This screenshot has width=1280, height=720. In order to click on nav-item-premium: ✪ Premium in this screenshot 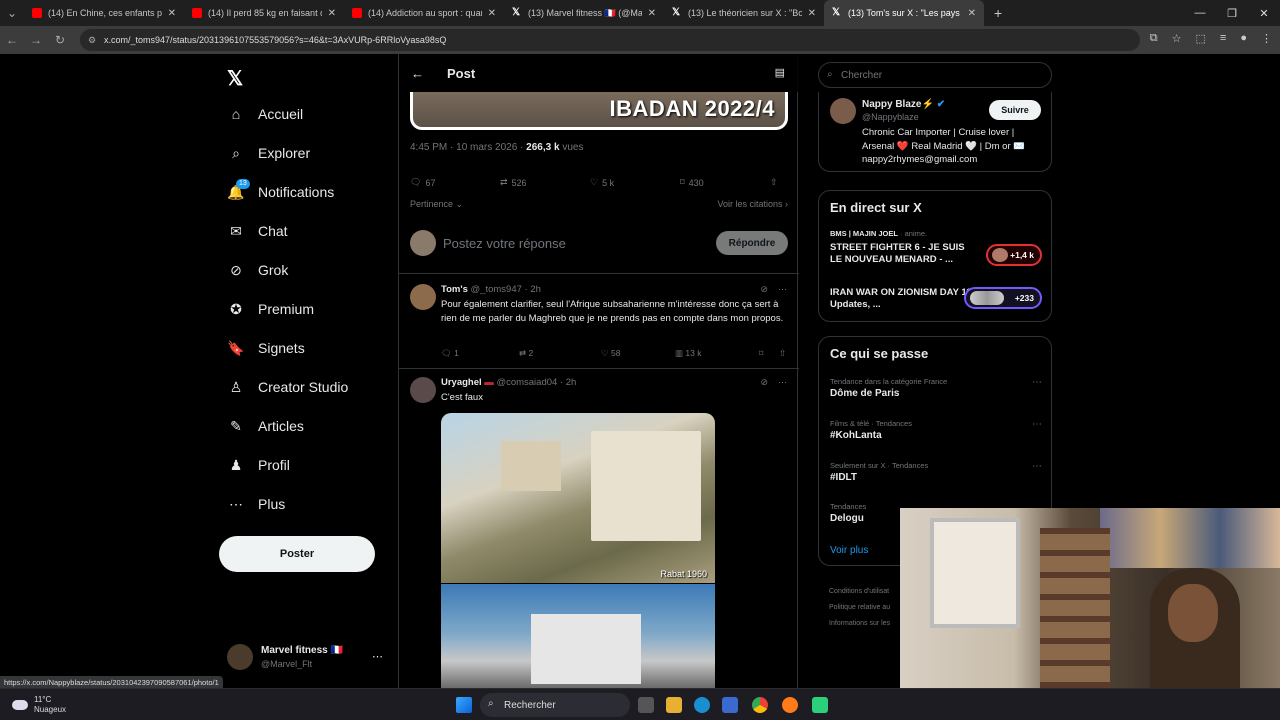, I will do `click(270, 309)`.